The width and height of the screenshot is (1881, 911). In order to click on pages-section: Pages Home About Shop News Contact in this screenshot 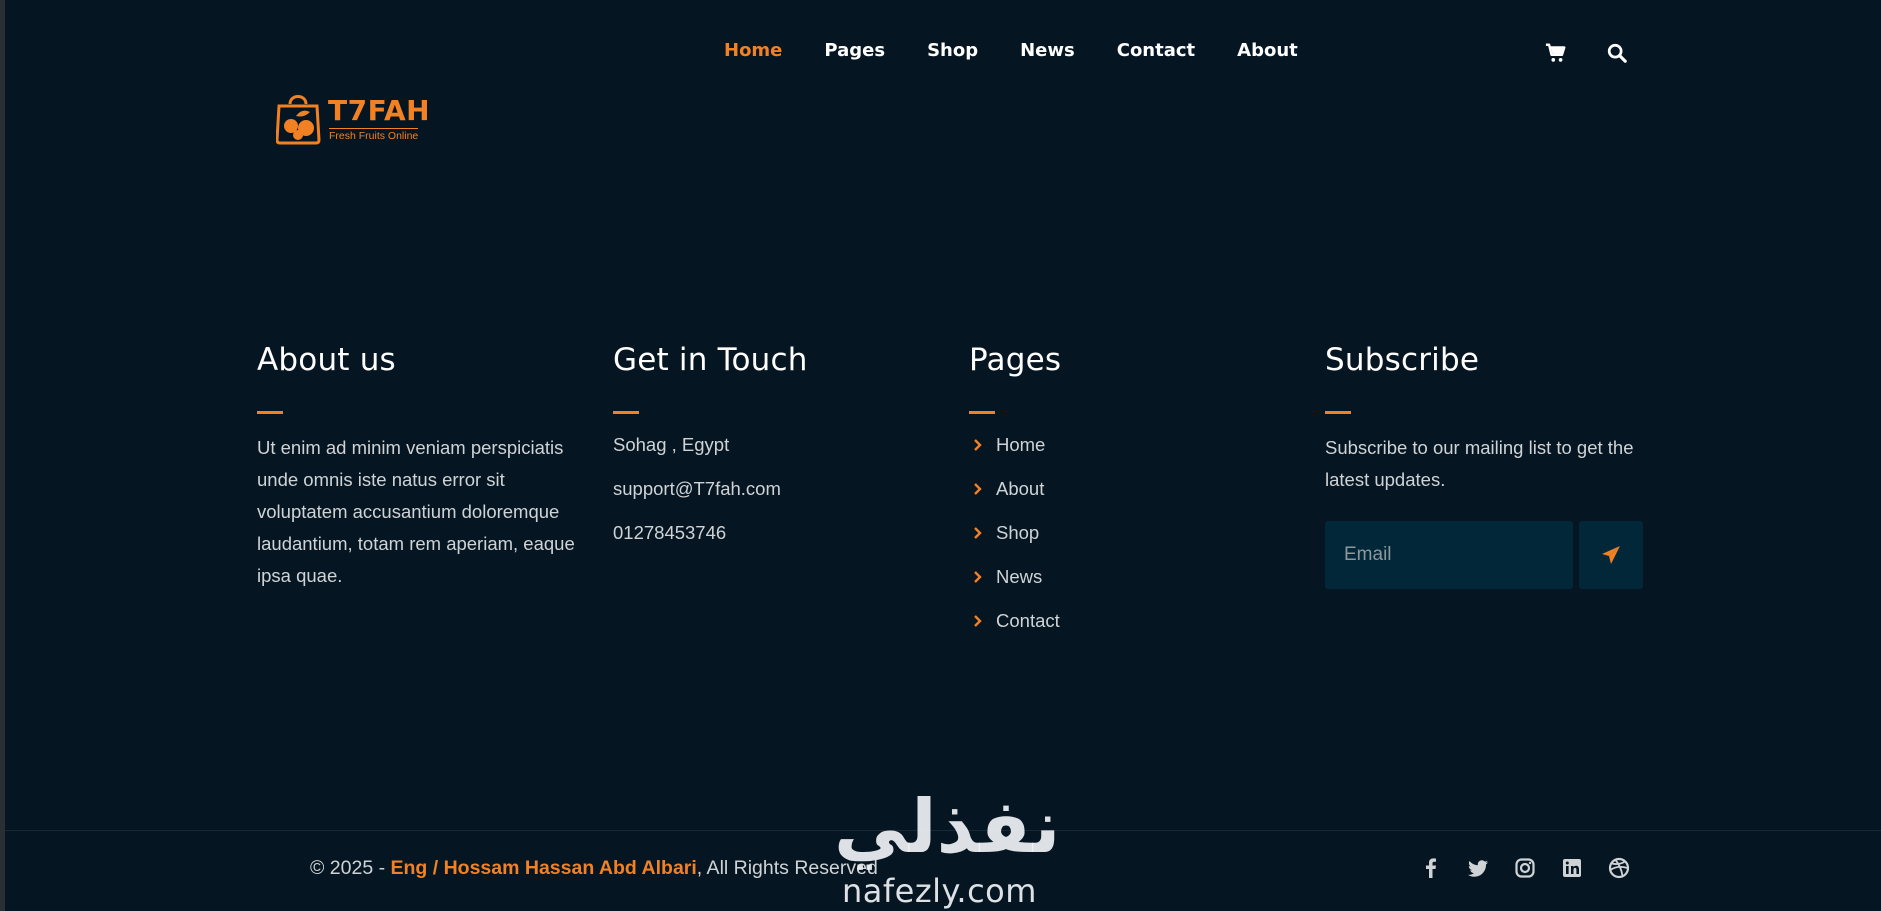, I will do `click(1134, 497)`.